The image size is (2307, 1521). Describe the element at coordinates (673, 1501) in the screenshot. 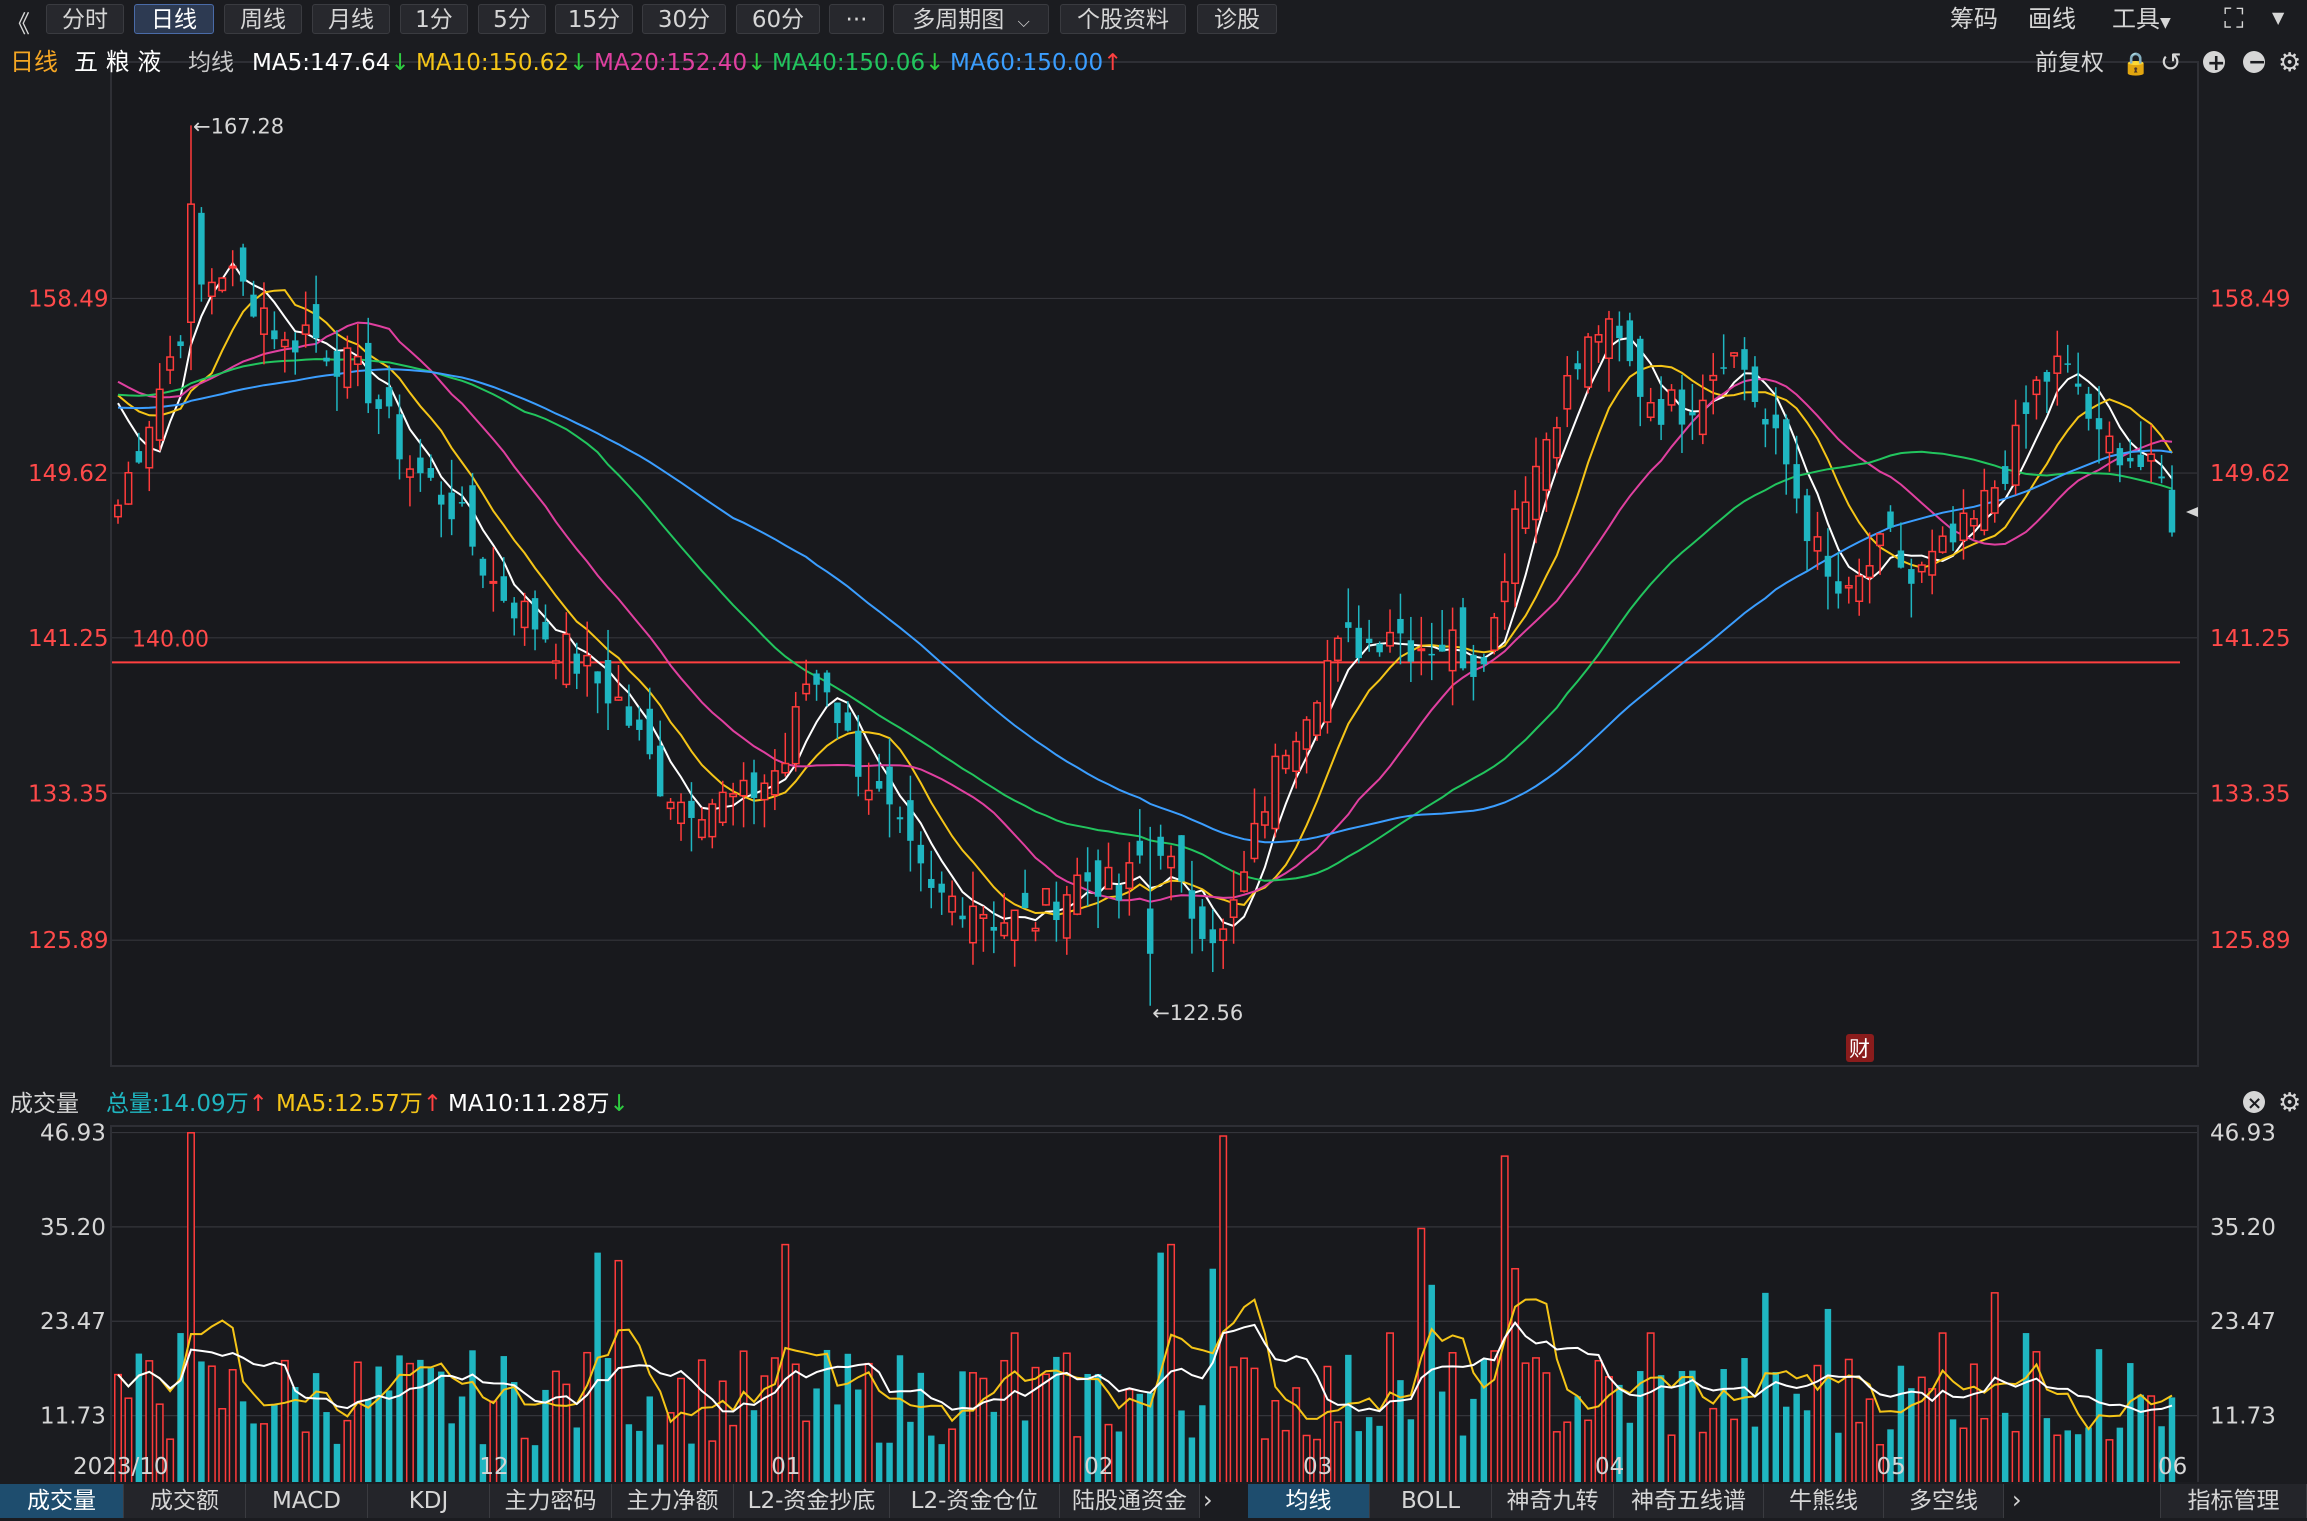

I see `indicator-tab: 主力净额` at that location.